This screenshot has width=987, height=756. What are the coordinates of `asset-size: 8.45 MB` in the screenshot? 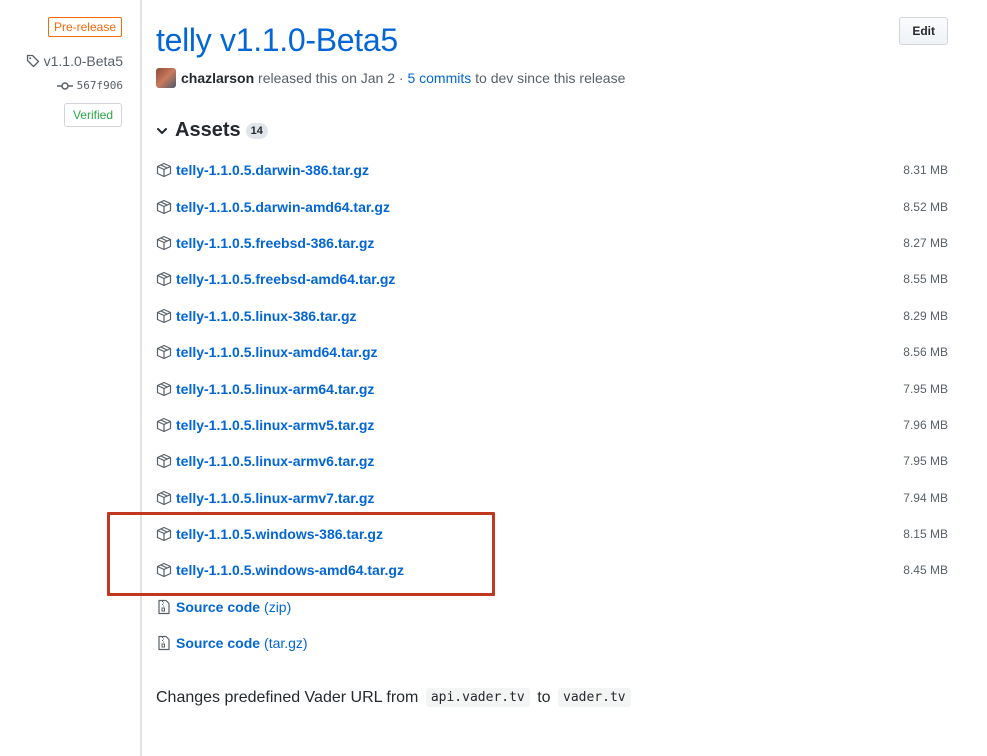 It's located at (925, 570).